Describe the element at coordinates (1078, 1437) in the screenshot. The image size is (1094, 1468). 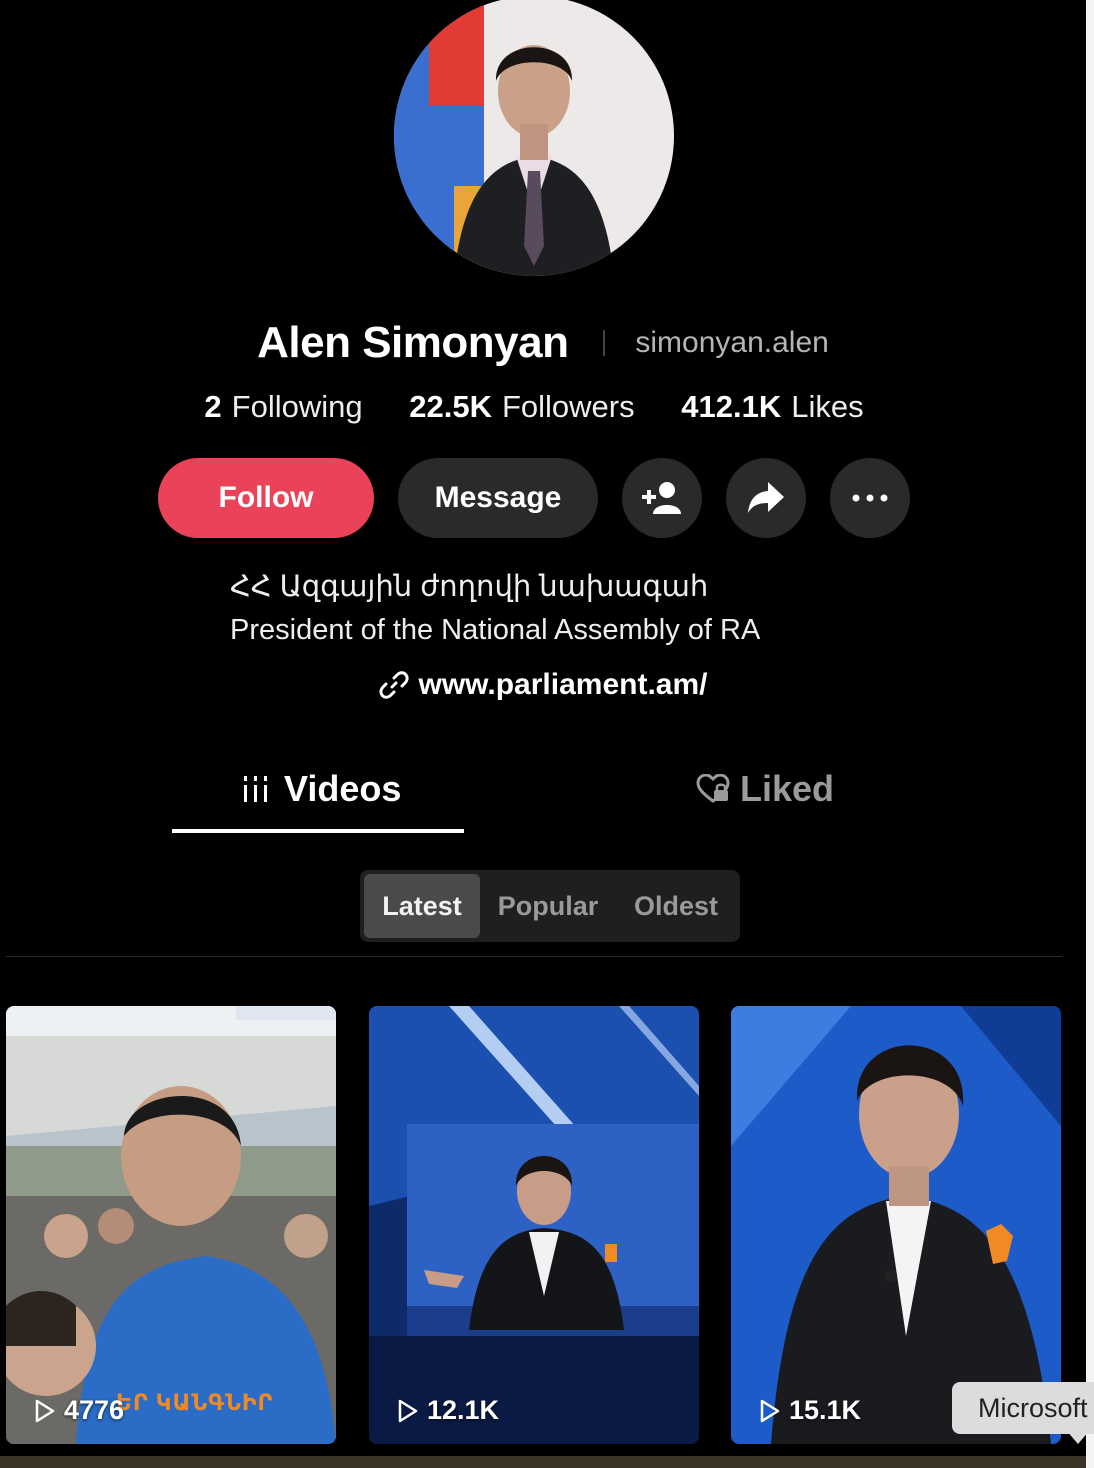
I see `tooltip-tail` at that location.